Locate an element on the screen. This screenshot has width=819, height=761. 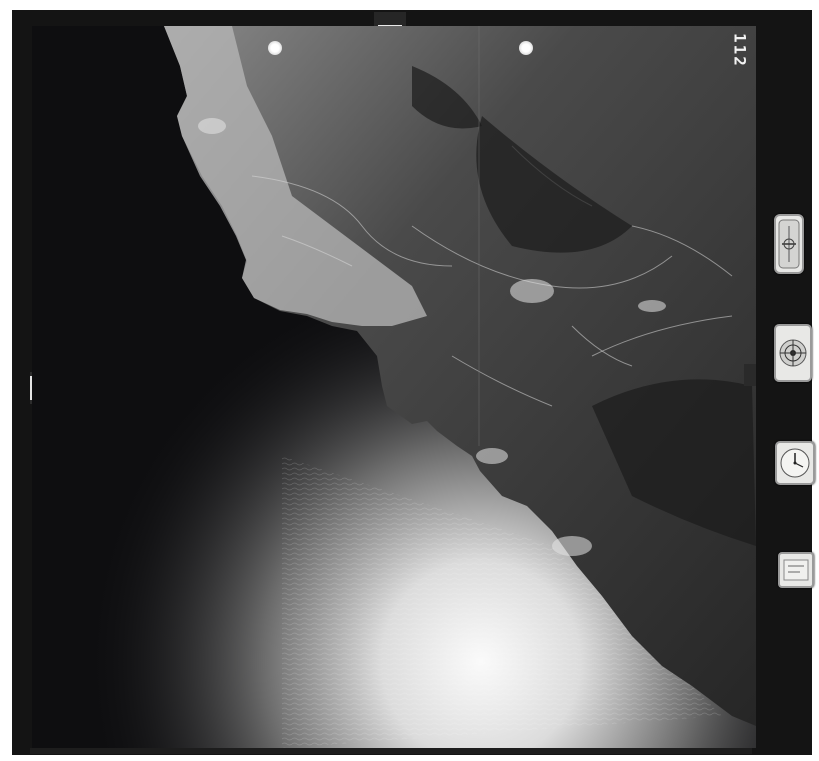
counter-plate-icon is located at coordinates (796, 570).